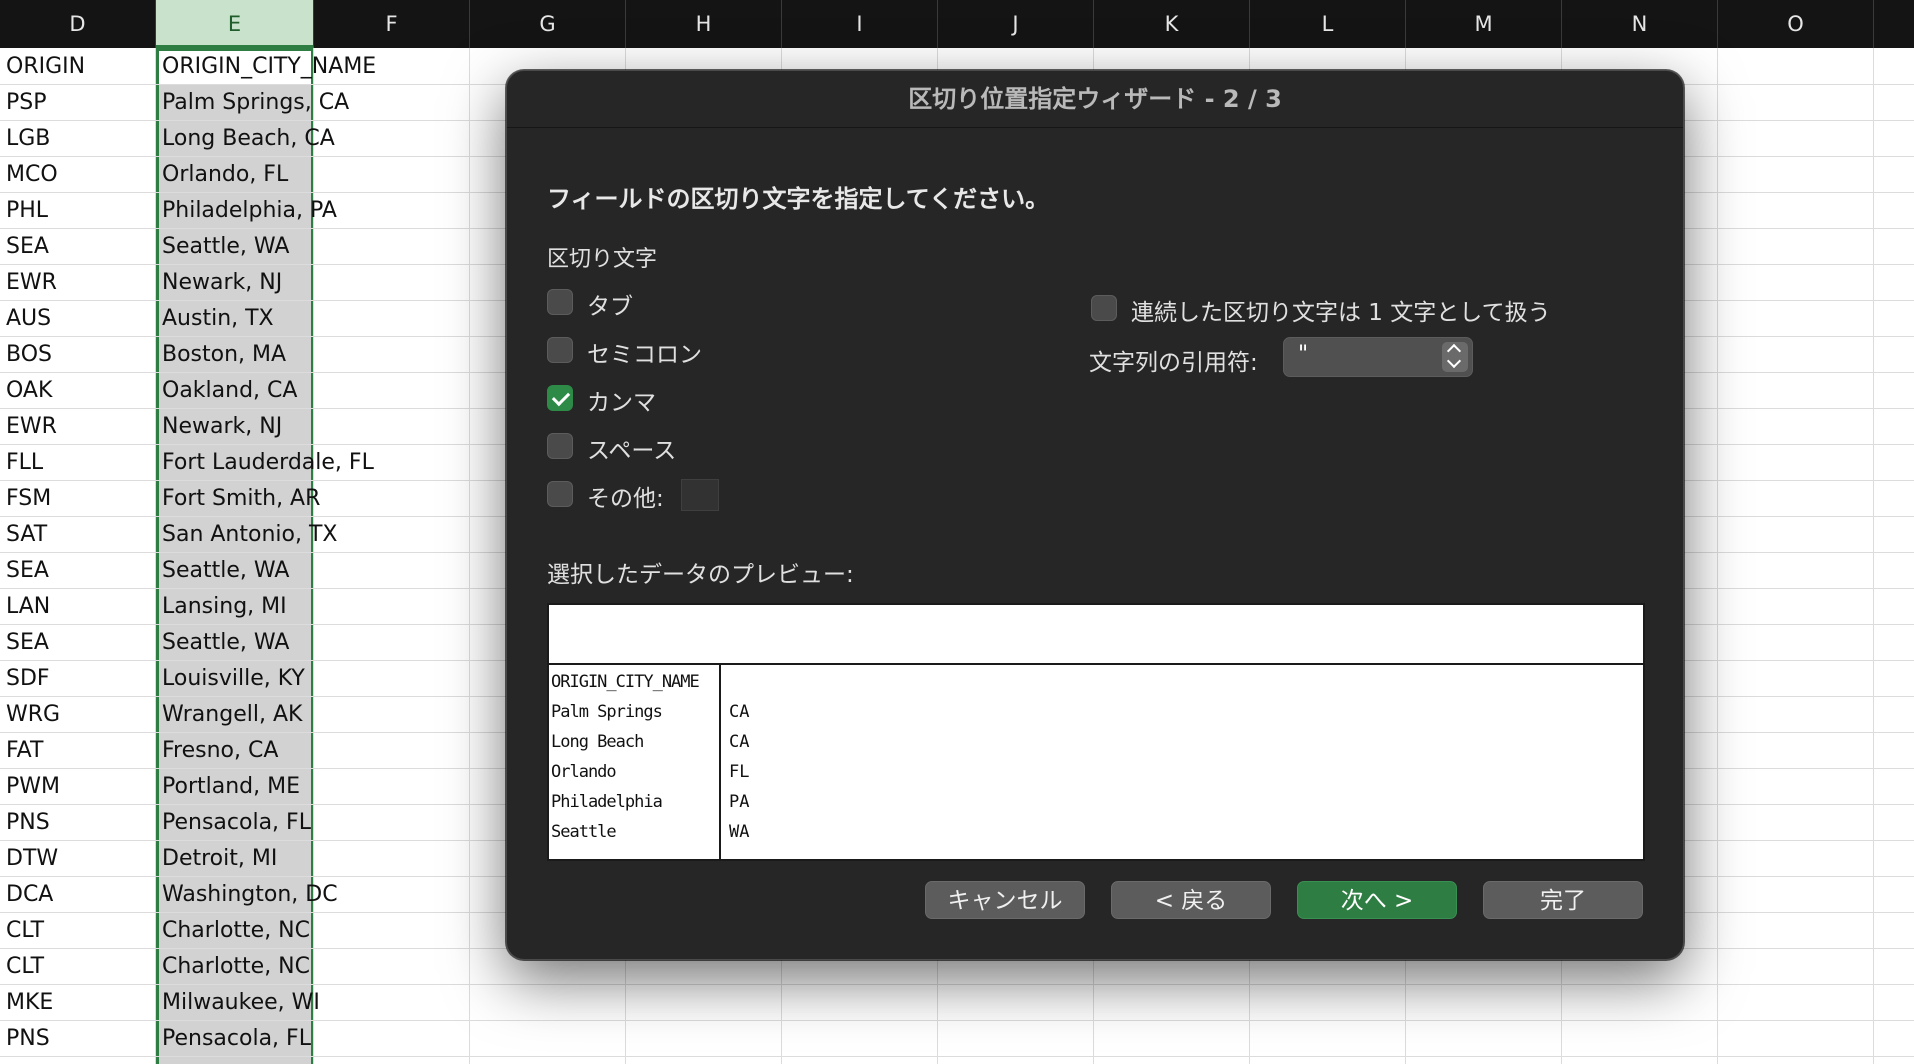 The height and width of the screenshot is (1064, 1914). What do you see at coordinates (269, 66) in the screenshot?
I see `cell-origin-city-name: ORIGIN_CITY_NAME` at bounding box center [269, 66].